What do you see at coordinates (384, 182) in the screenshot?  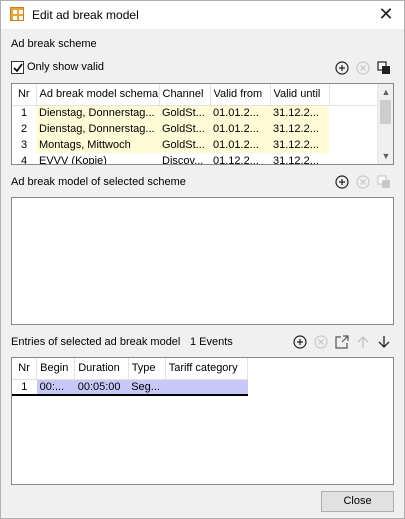 I see `copy-model-icon` at bounding box center [384, 182].